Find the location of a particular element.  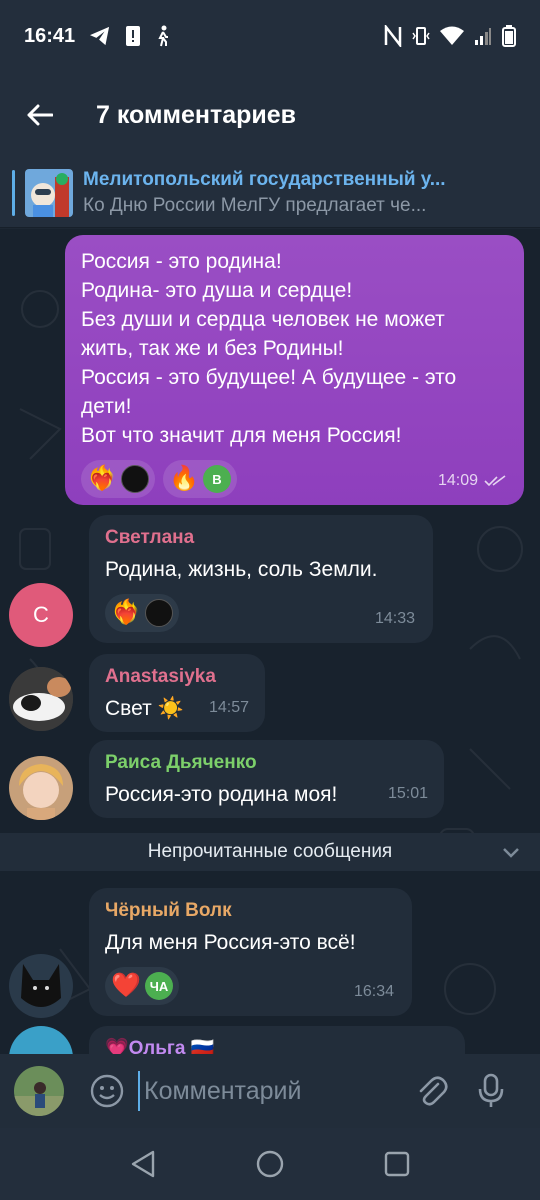

comment-composer is located at coordinates (270, 1091).